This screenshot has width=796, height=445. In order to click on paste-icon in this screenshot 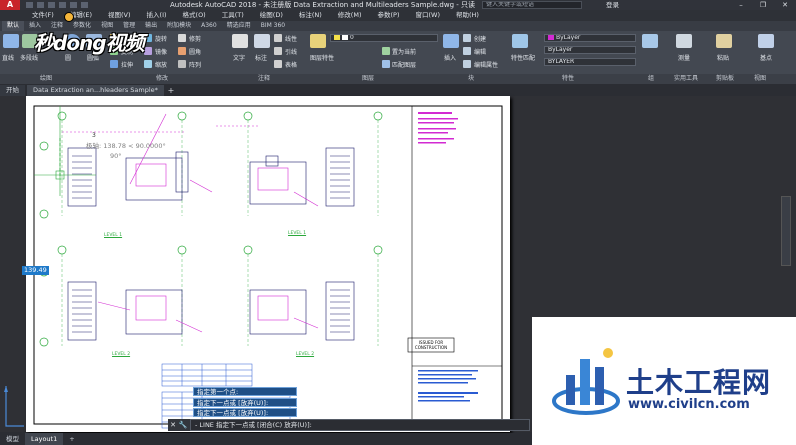, I will do `click(724, 41)`.